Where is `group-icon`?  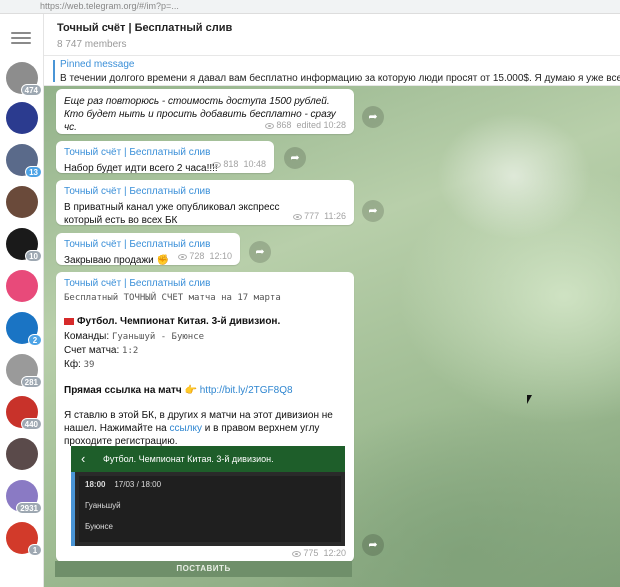
group-icon is located at coordinates (22, 202).